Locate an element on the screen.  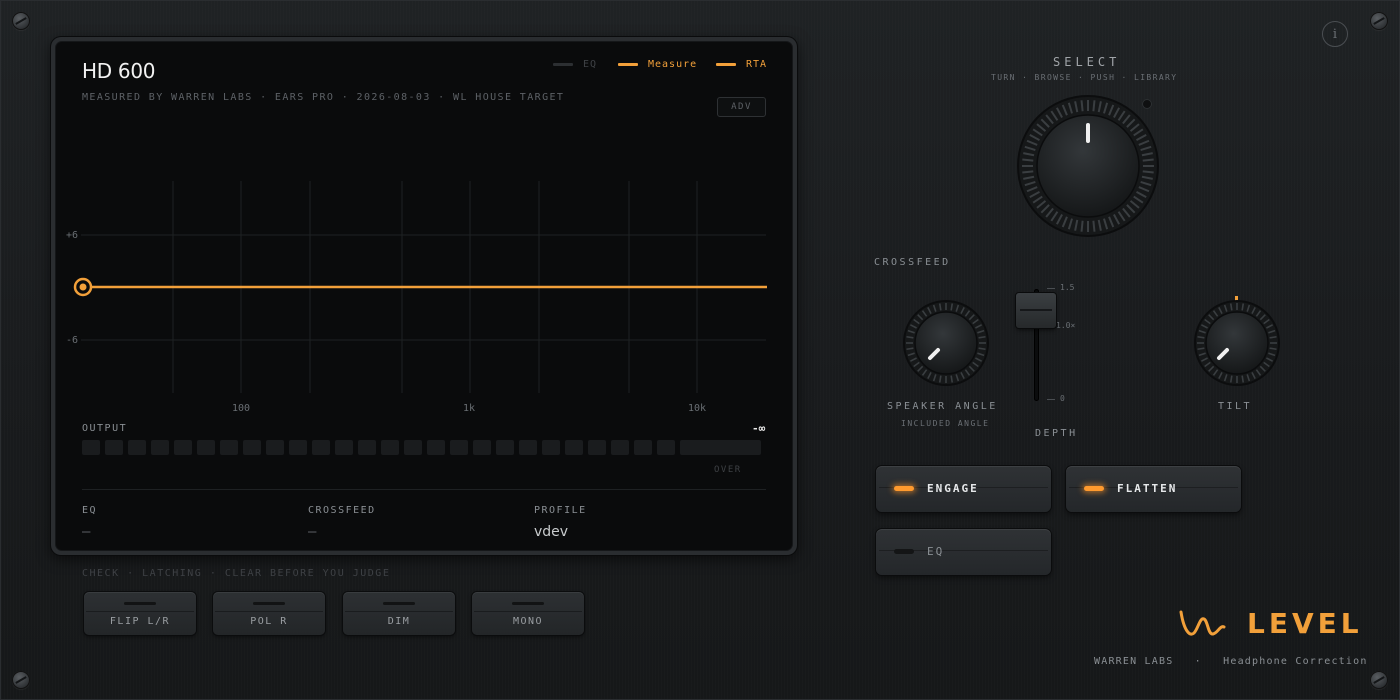
x-tick-label: 1k is located at coordinates (469, 408).